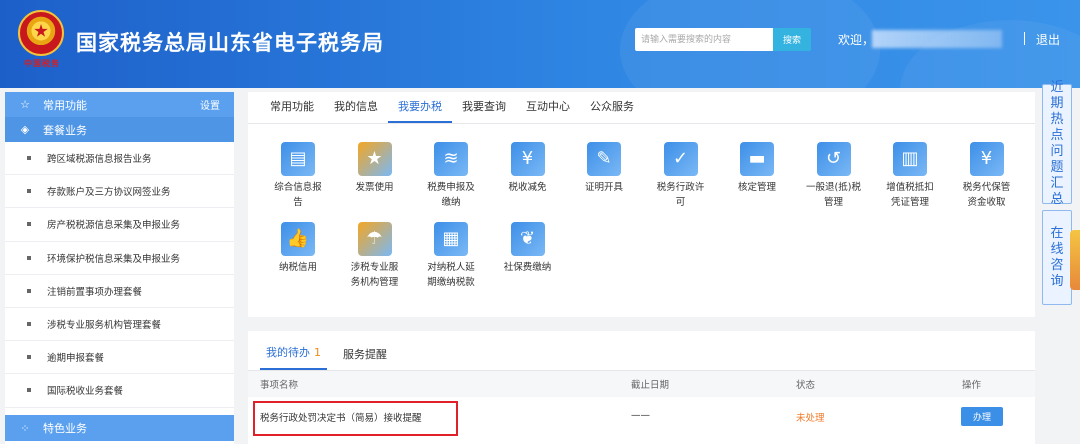 The height and width of the screenshot is (444, 1080). Describe the element at coordinates (95, 292) in the screenshot. I see `sidebar-item-label: 注销前置事项办理套餐` at that location.